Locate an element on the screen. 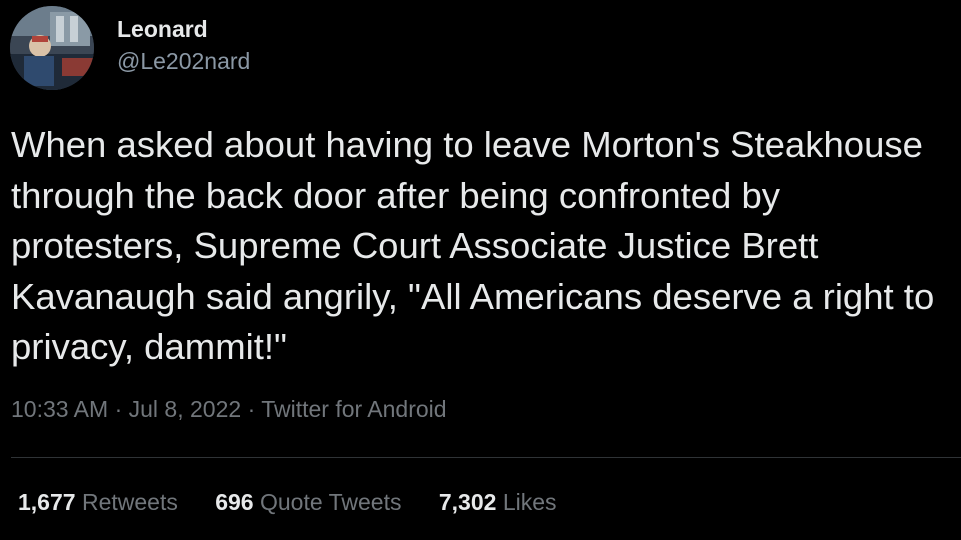 The width and height of the screenshot is (961, 540). quote-tweets-stat: 696 Quote Tweets is located at coordinates (308, 502).